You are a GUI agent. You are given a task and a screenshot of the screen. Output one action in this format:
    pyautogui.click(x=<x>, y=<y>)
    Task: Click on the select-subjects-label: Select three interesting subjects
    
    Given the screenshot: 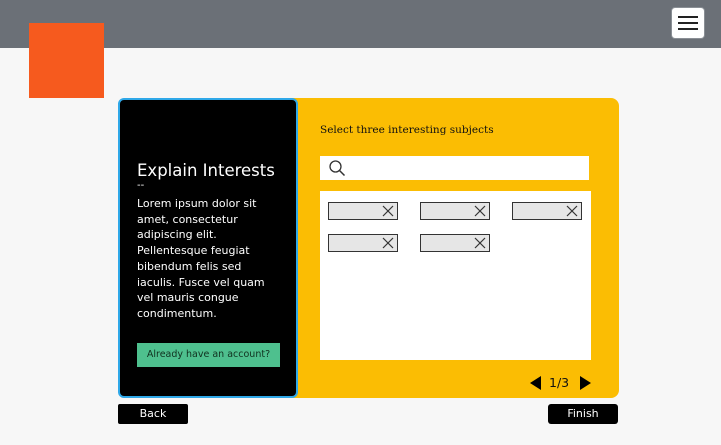 What is the action you would take?
    pyautogui.click(x=407, y=130)
    